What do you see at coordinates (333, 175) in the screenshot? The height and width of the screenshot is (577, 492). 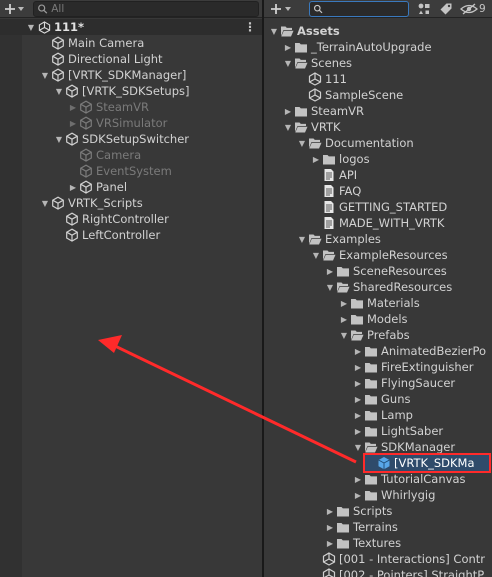 I see `project-item: API` at bounding box center [333, 175].